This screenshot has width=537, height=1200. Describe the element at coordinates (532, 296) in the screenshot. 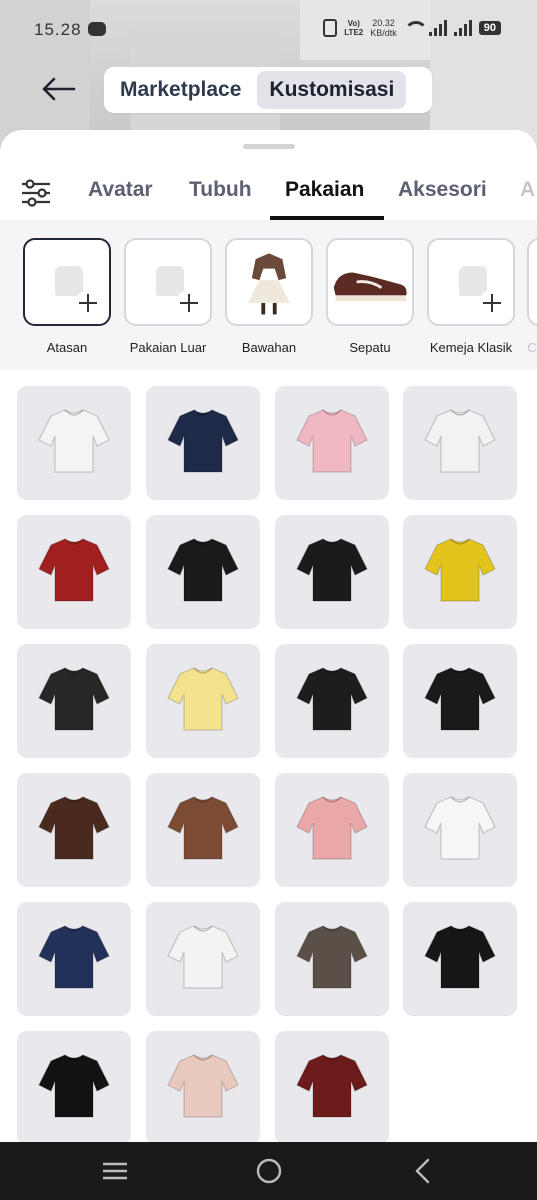

I see `subcategory-partial: C` at that location.